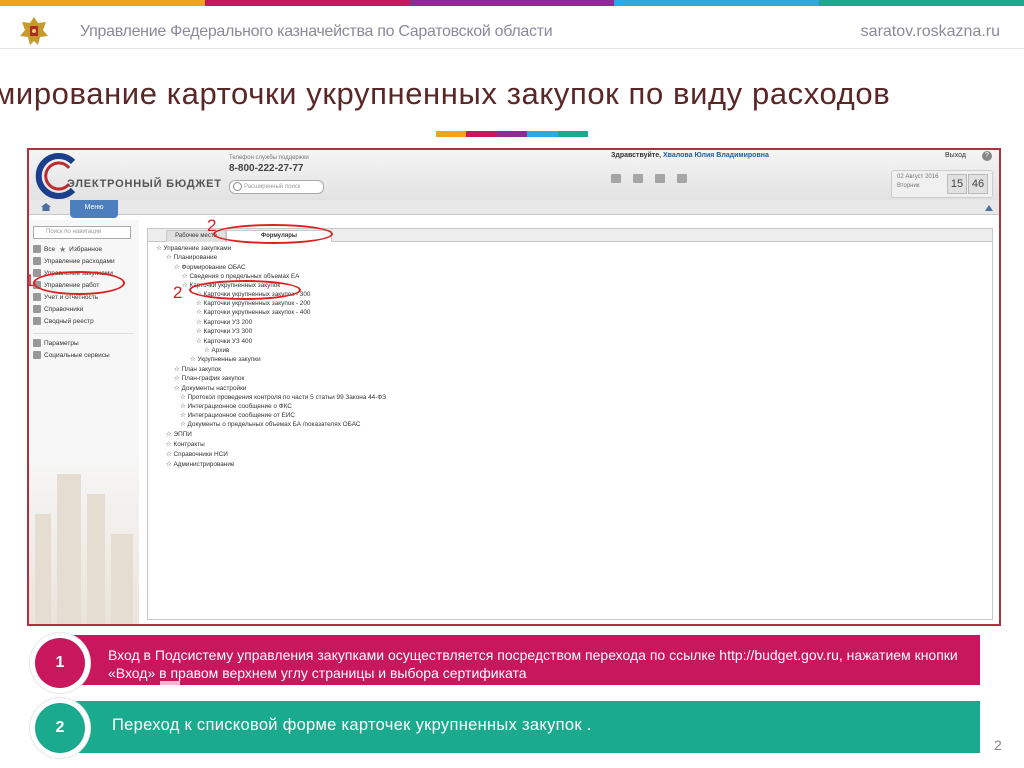  What do you see at coordinates (200, 465) in the screenshot?
I see `tree-node: ☆ Администрирование` at bounding box center [200, 465].